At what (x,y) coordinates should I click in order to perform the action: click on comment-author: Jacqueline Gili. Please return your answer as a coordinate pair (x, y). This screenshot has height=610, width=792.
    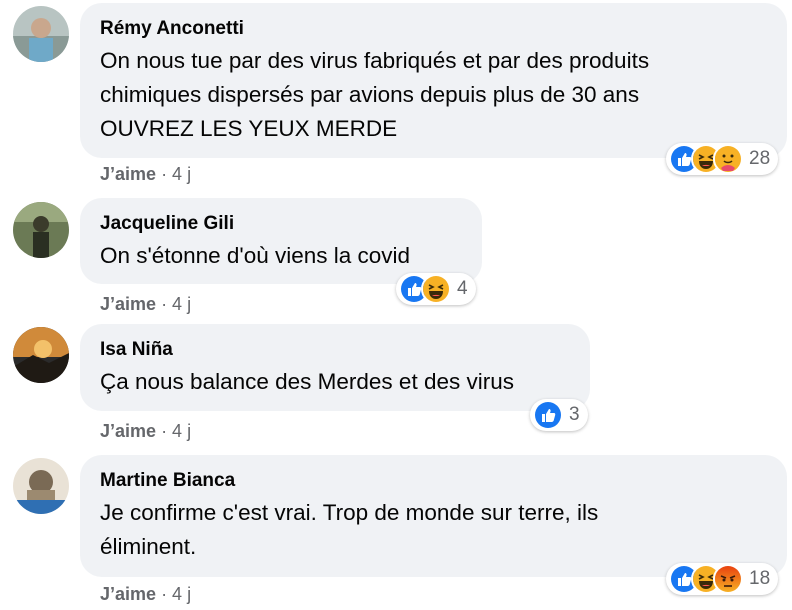
    Looking at the image, I should click on (281, 224).